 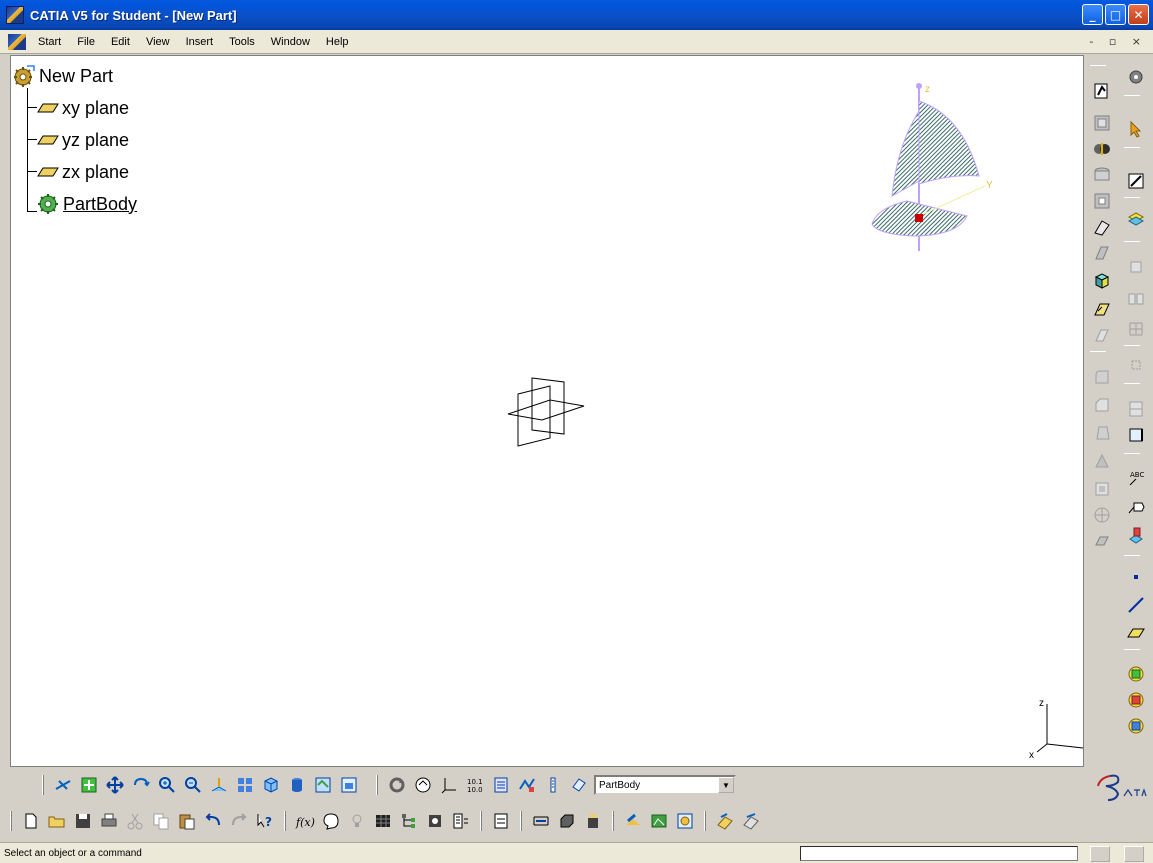 I want to click on slot-icon, so click(x=1102, y=253).